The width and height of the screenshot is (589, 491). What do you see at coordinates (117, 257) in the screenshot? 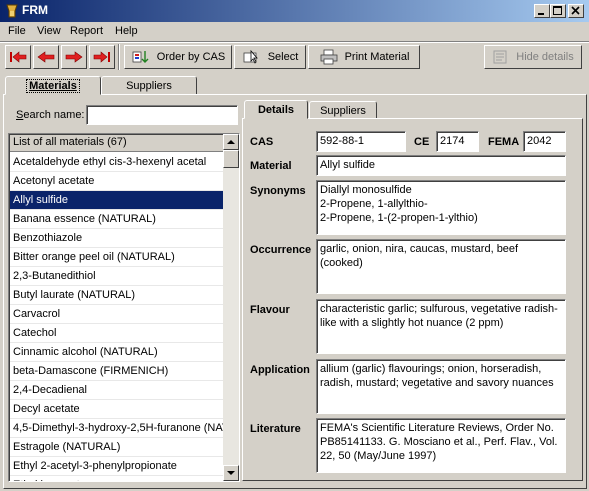
I see `list-item: Bitter orange peel oil (NATURAL)` at bounding box center [117, 257].